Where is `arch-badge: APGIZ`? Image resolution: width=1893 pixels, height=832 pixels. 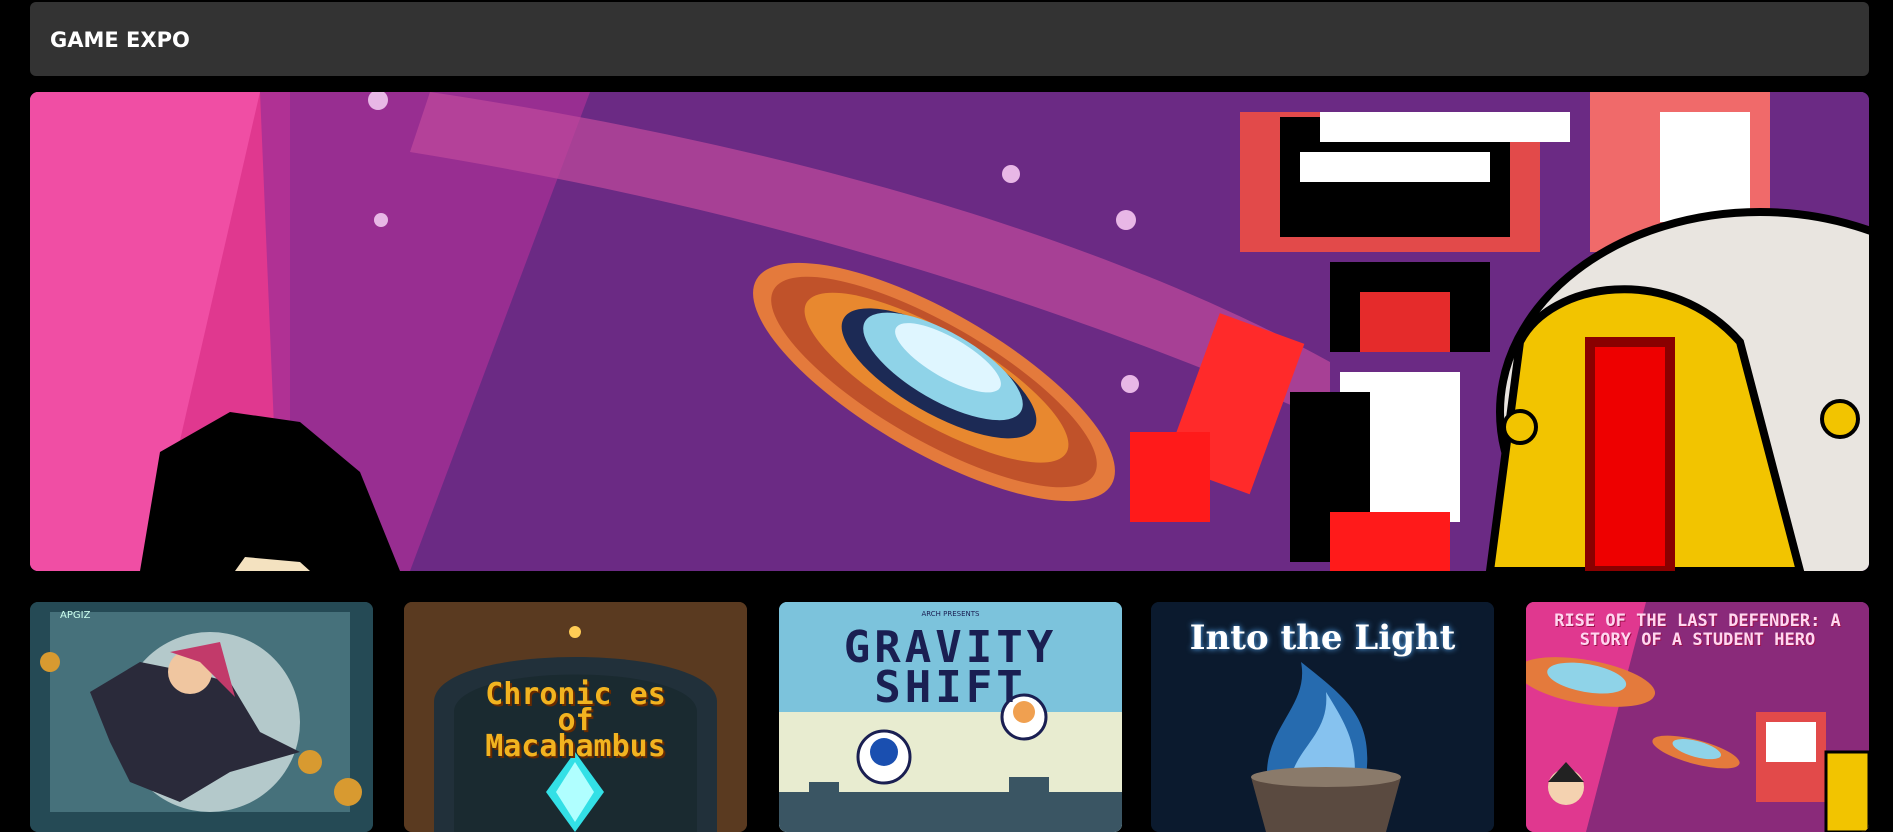
arch-badge: APGIZ is located at coordinates (75, 615).